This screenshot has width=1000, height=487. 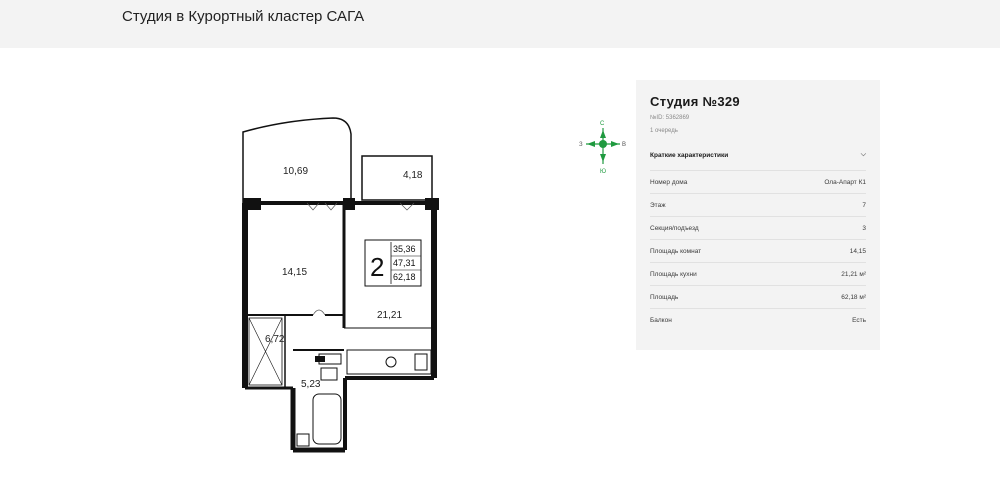 I want to click on area-total: 62,18, so click(x=404, y=277).